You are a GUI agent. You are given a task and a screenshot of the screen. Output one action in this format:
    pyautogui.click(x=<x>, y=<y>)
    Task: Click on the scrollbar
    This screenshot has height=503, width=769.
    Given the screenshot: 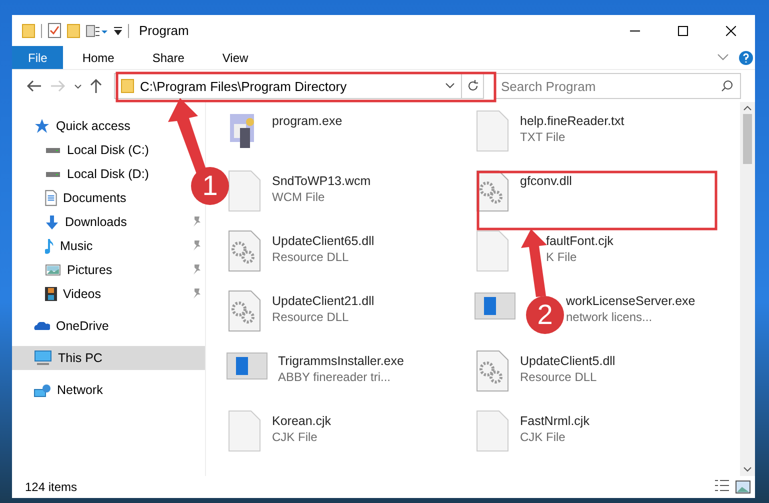 What is the action you would take?
    pyautogui.click(x=747, y=289)
    